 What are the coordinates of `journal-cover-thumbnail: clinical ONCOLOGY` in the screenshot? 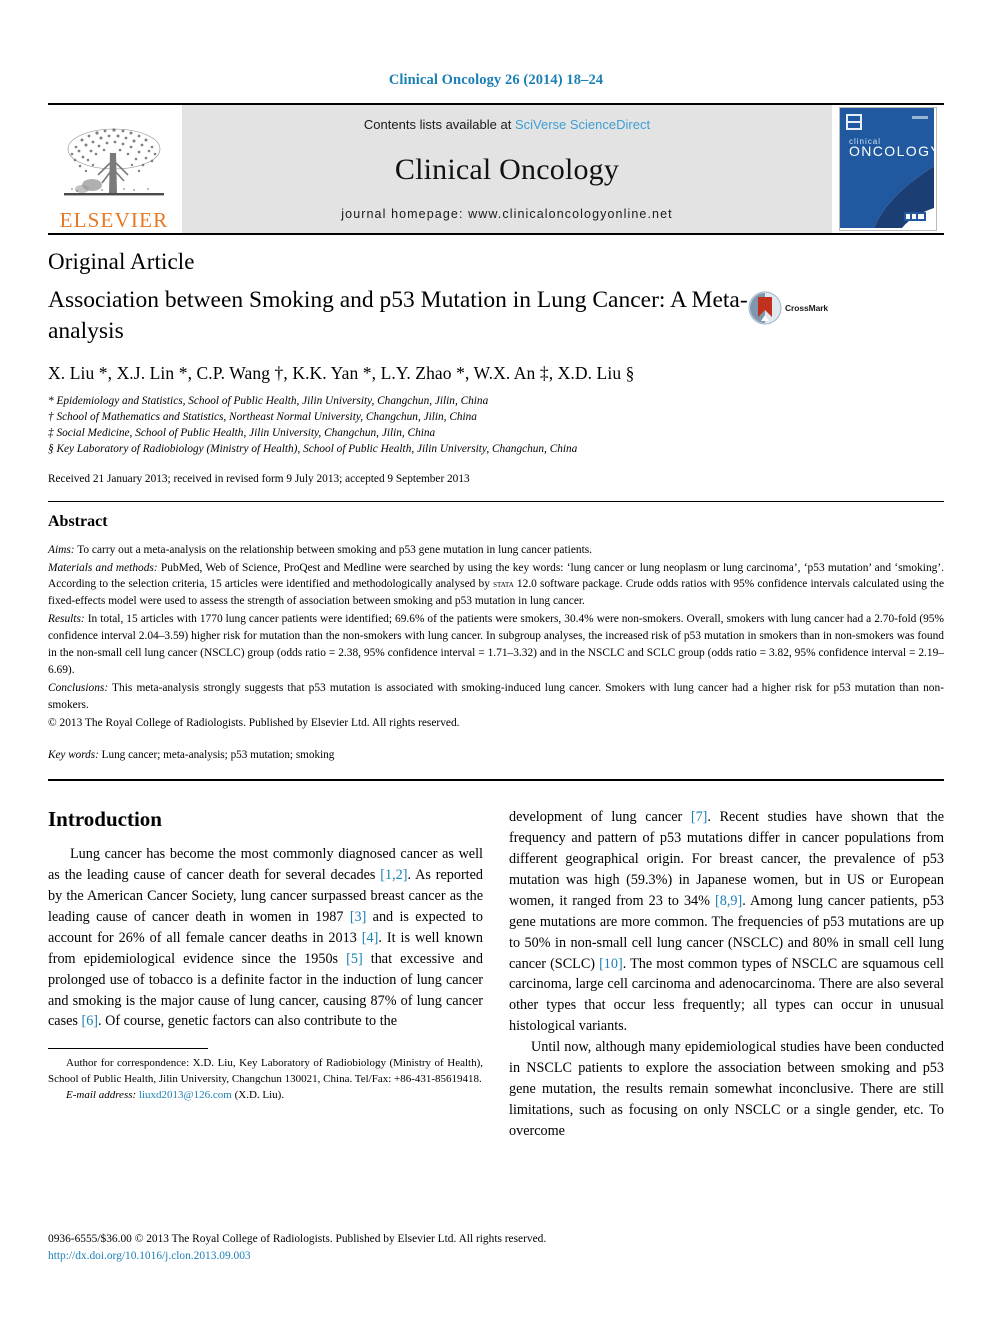 It's located at (888, 169).